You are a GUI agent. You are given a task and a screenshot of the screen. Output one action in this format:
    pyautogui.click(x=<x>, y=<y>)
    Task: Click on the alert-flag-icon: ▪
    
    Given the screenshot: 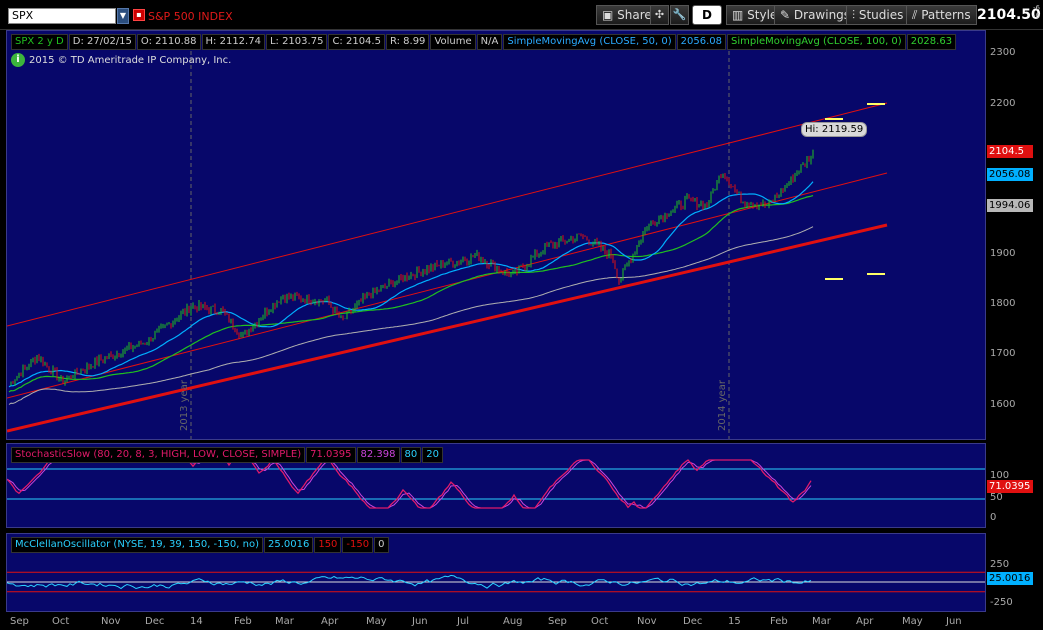 What is the action you would take?
    pyautogui.click(x=139, y=15)
    